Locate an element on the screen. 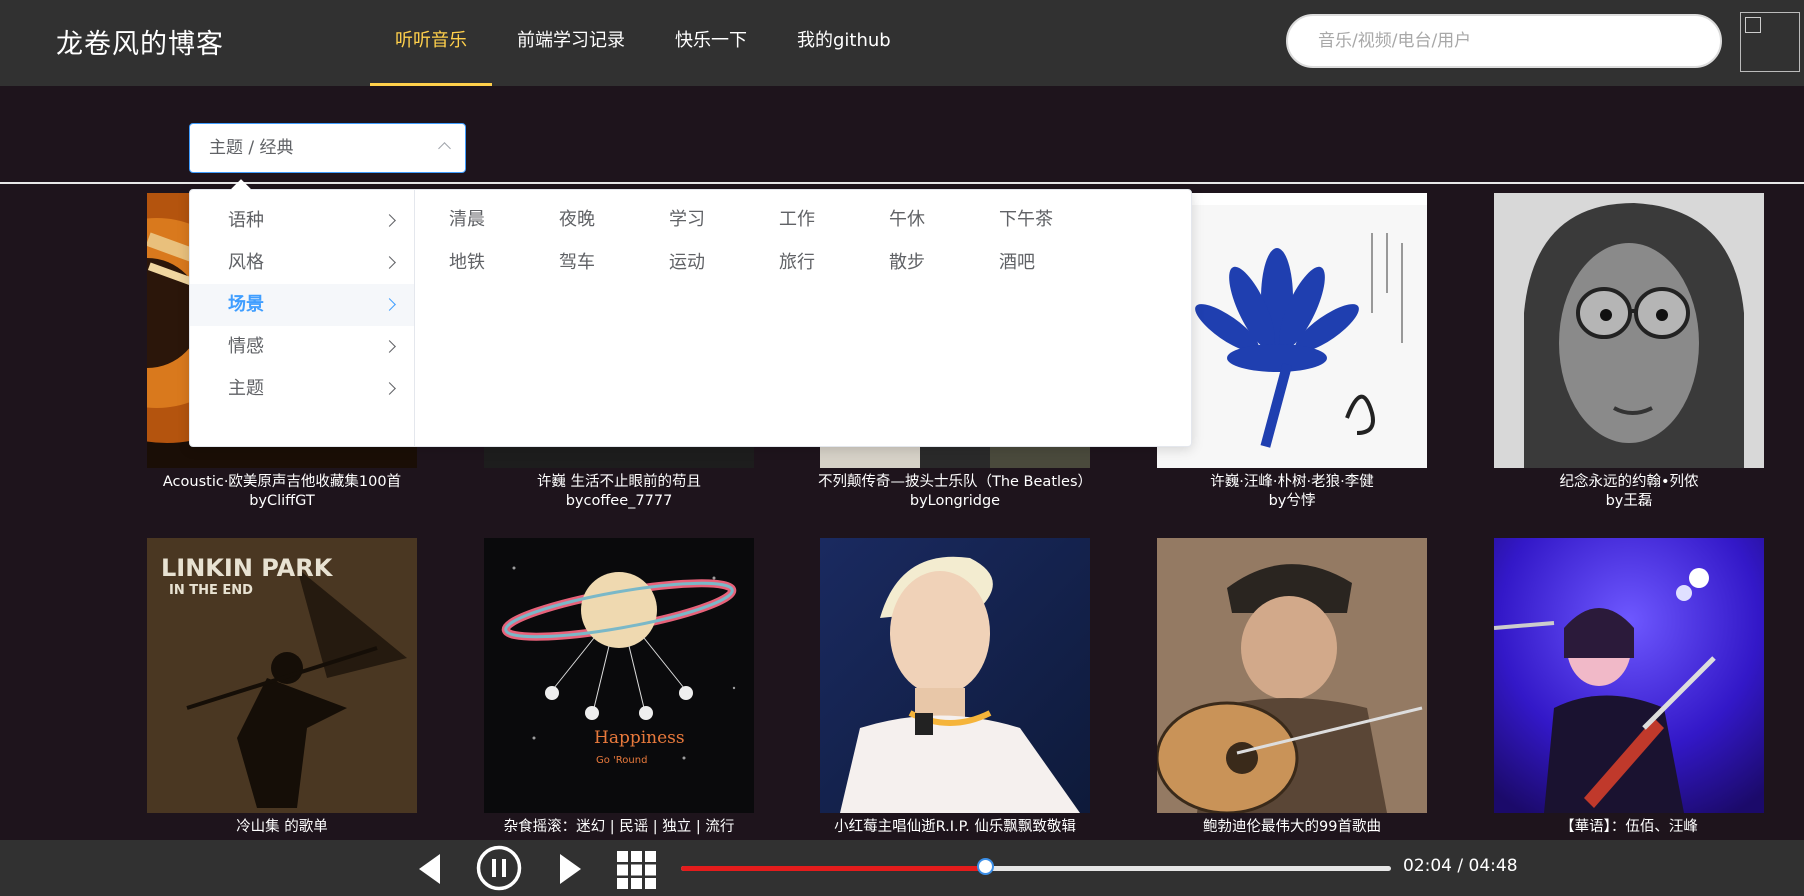 This screenshot has width=1804, height=896. pause-icon is located at coordinates (499, 868).